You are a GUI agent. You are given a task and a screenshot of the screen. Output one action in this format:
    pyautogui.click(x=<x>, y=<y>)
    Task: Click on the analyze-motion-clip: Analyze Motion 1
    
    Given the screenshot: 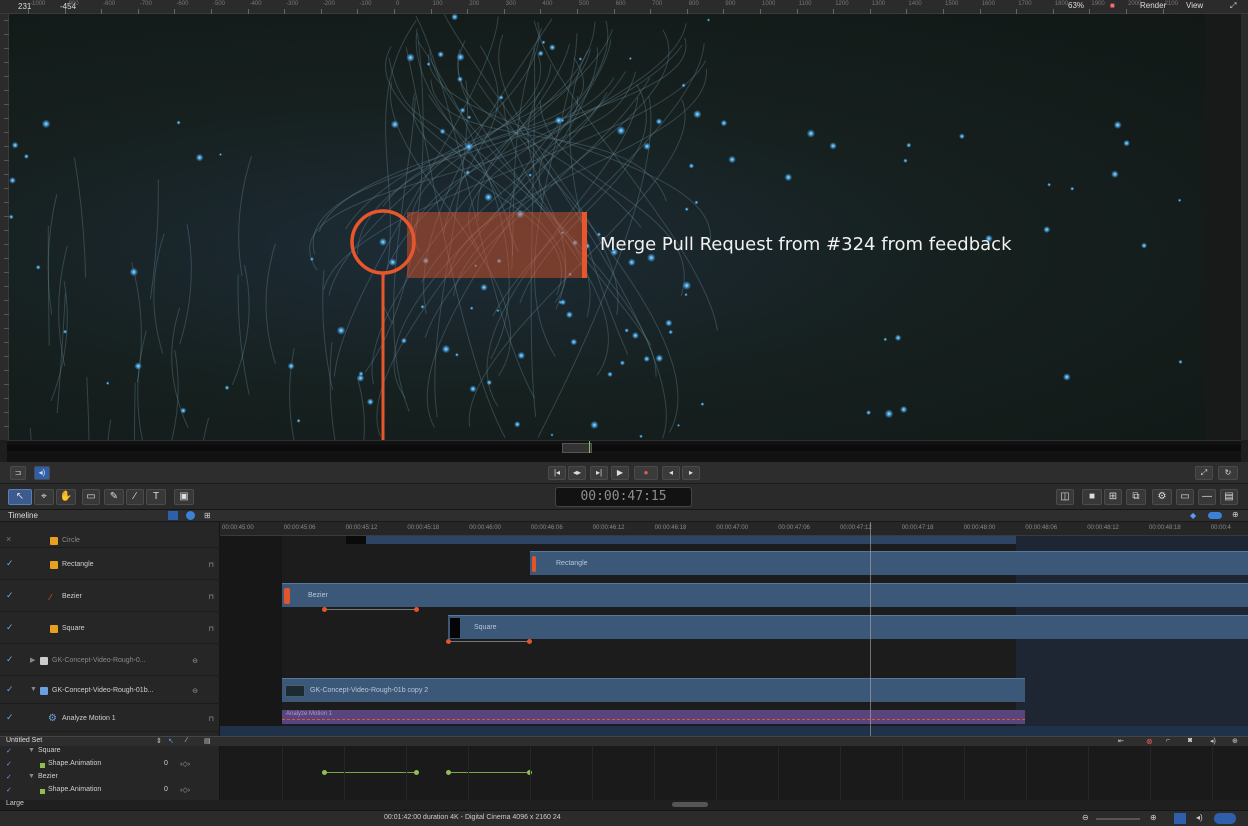 What is the action you would take?
    pyautogui.click(x=653, y=717)
    